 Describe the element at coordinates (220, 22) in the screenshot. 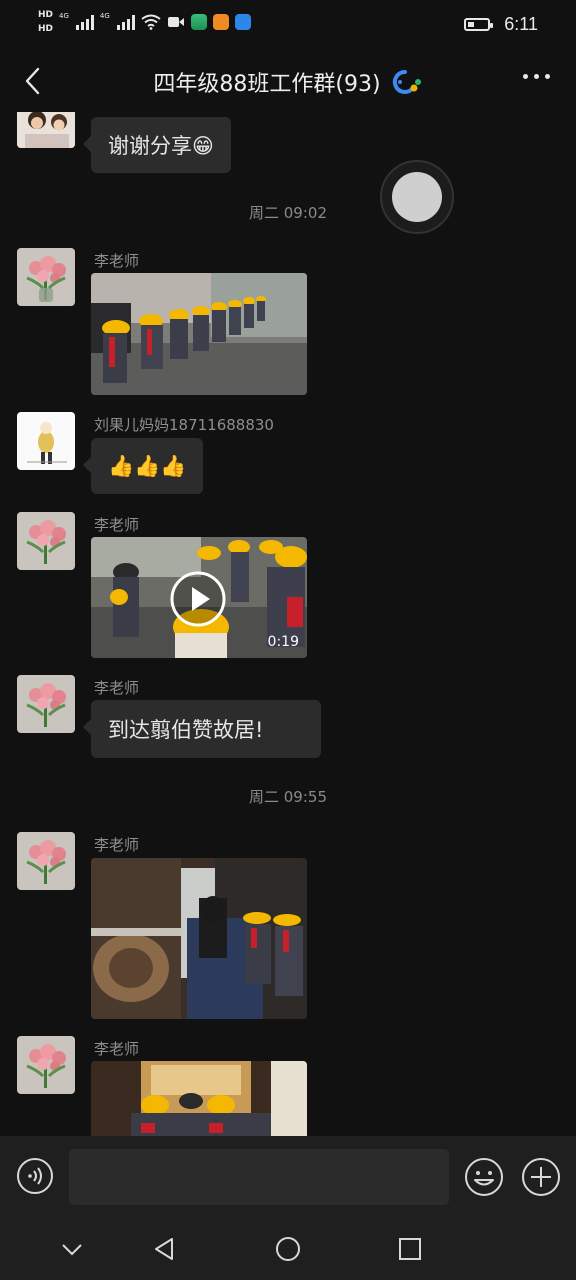

I see `orange-app-icon` at that location.